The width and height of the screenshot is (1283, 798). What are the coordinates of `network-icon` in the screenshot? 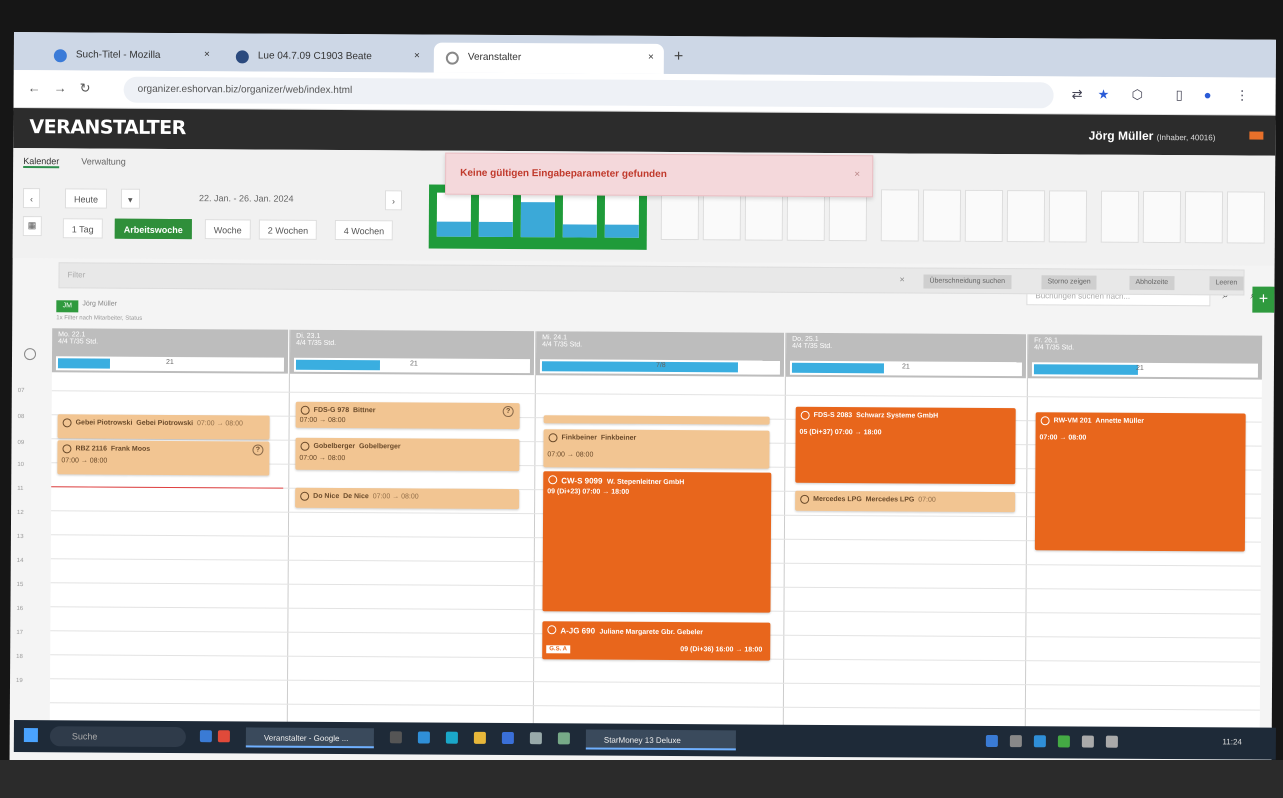 It's located at (1087, 741).